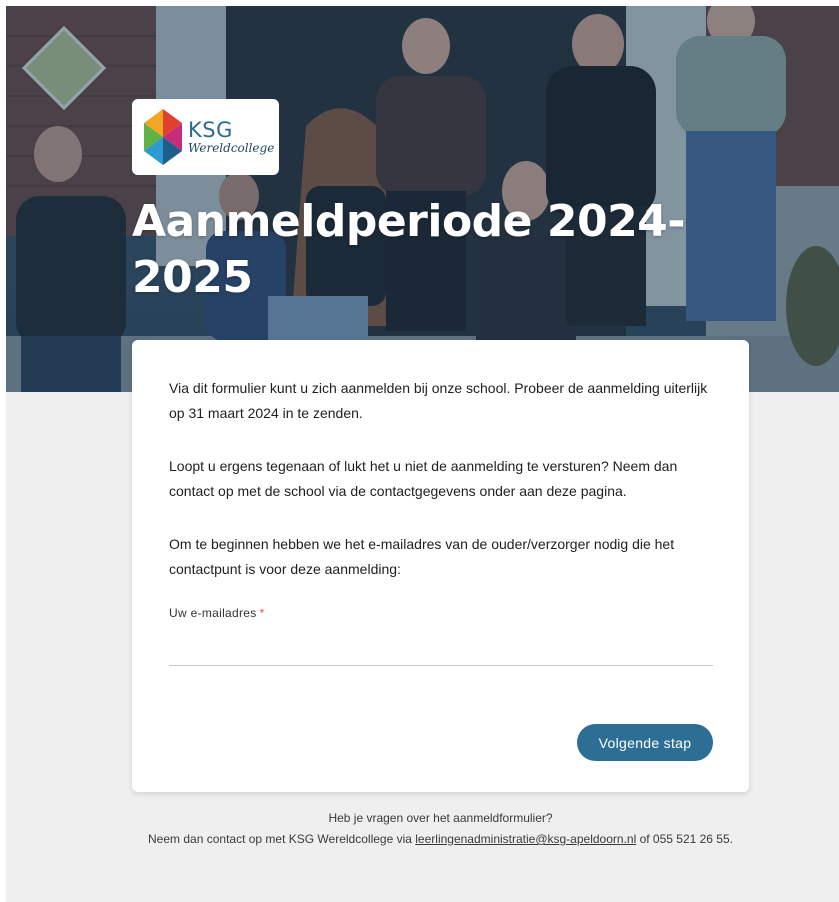  What do you see at coordinates (441, 649) in the screenshot?
I see `email-field` at bounding box center [441, 649].